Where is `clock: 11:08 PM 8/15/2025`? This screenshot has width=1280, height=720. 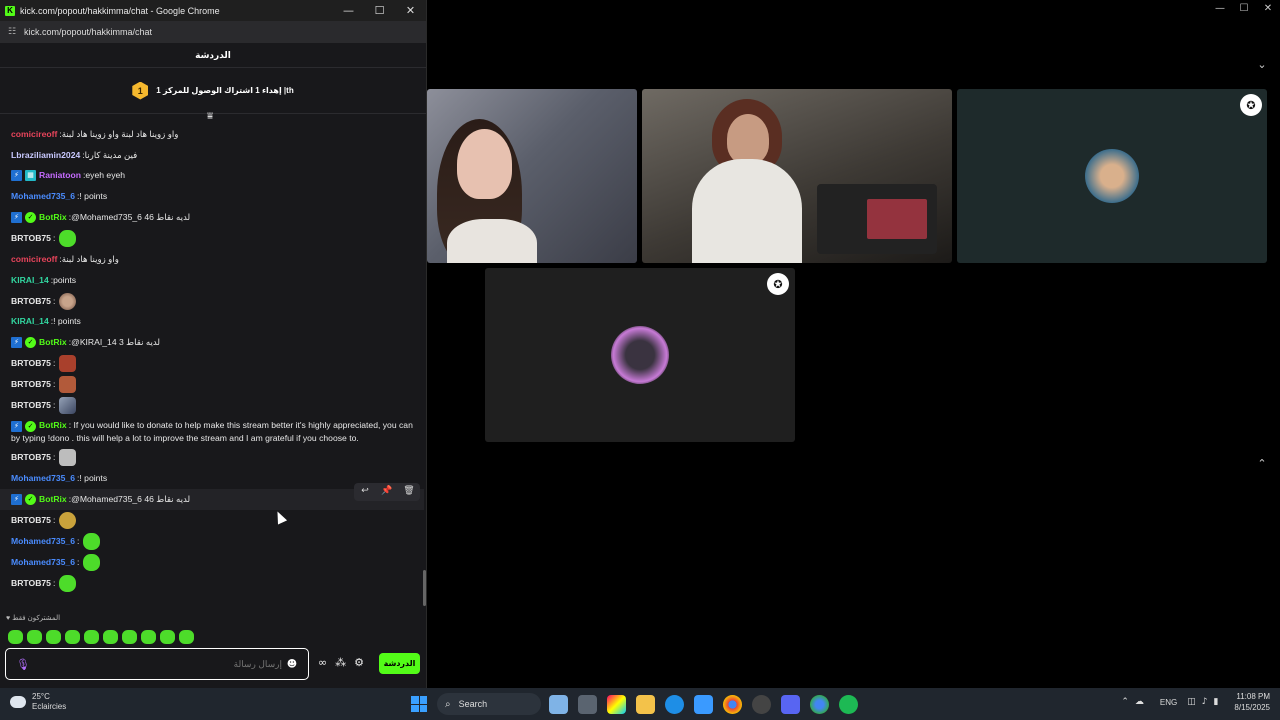
clock: 11:08 PM 8/15/2025 is located at coordinates (1252, 702).